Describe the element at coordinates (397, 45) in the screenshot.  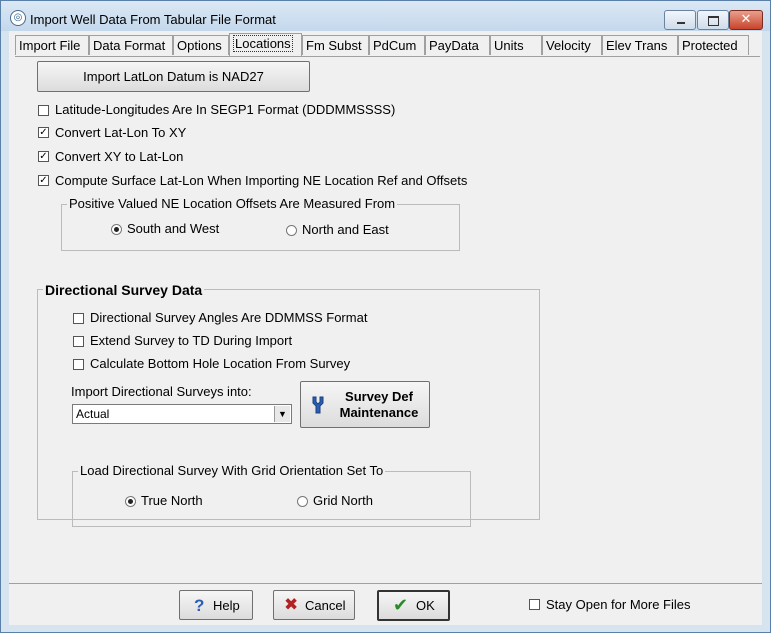
I see `tab-pdcum: PdCum` at that location.